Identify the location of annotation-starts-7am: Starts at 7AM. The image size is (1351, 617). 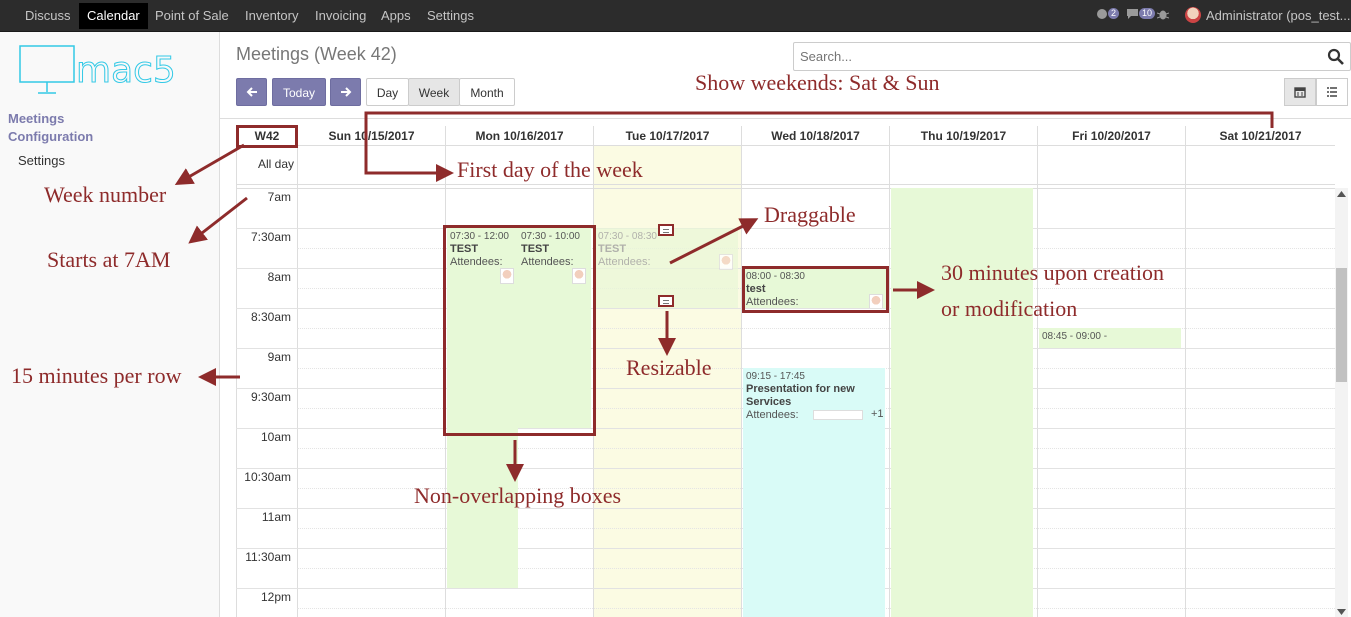
(109, 259).